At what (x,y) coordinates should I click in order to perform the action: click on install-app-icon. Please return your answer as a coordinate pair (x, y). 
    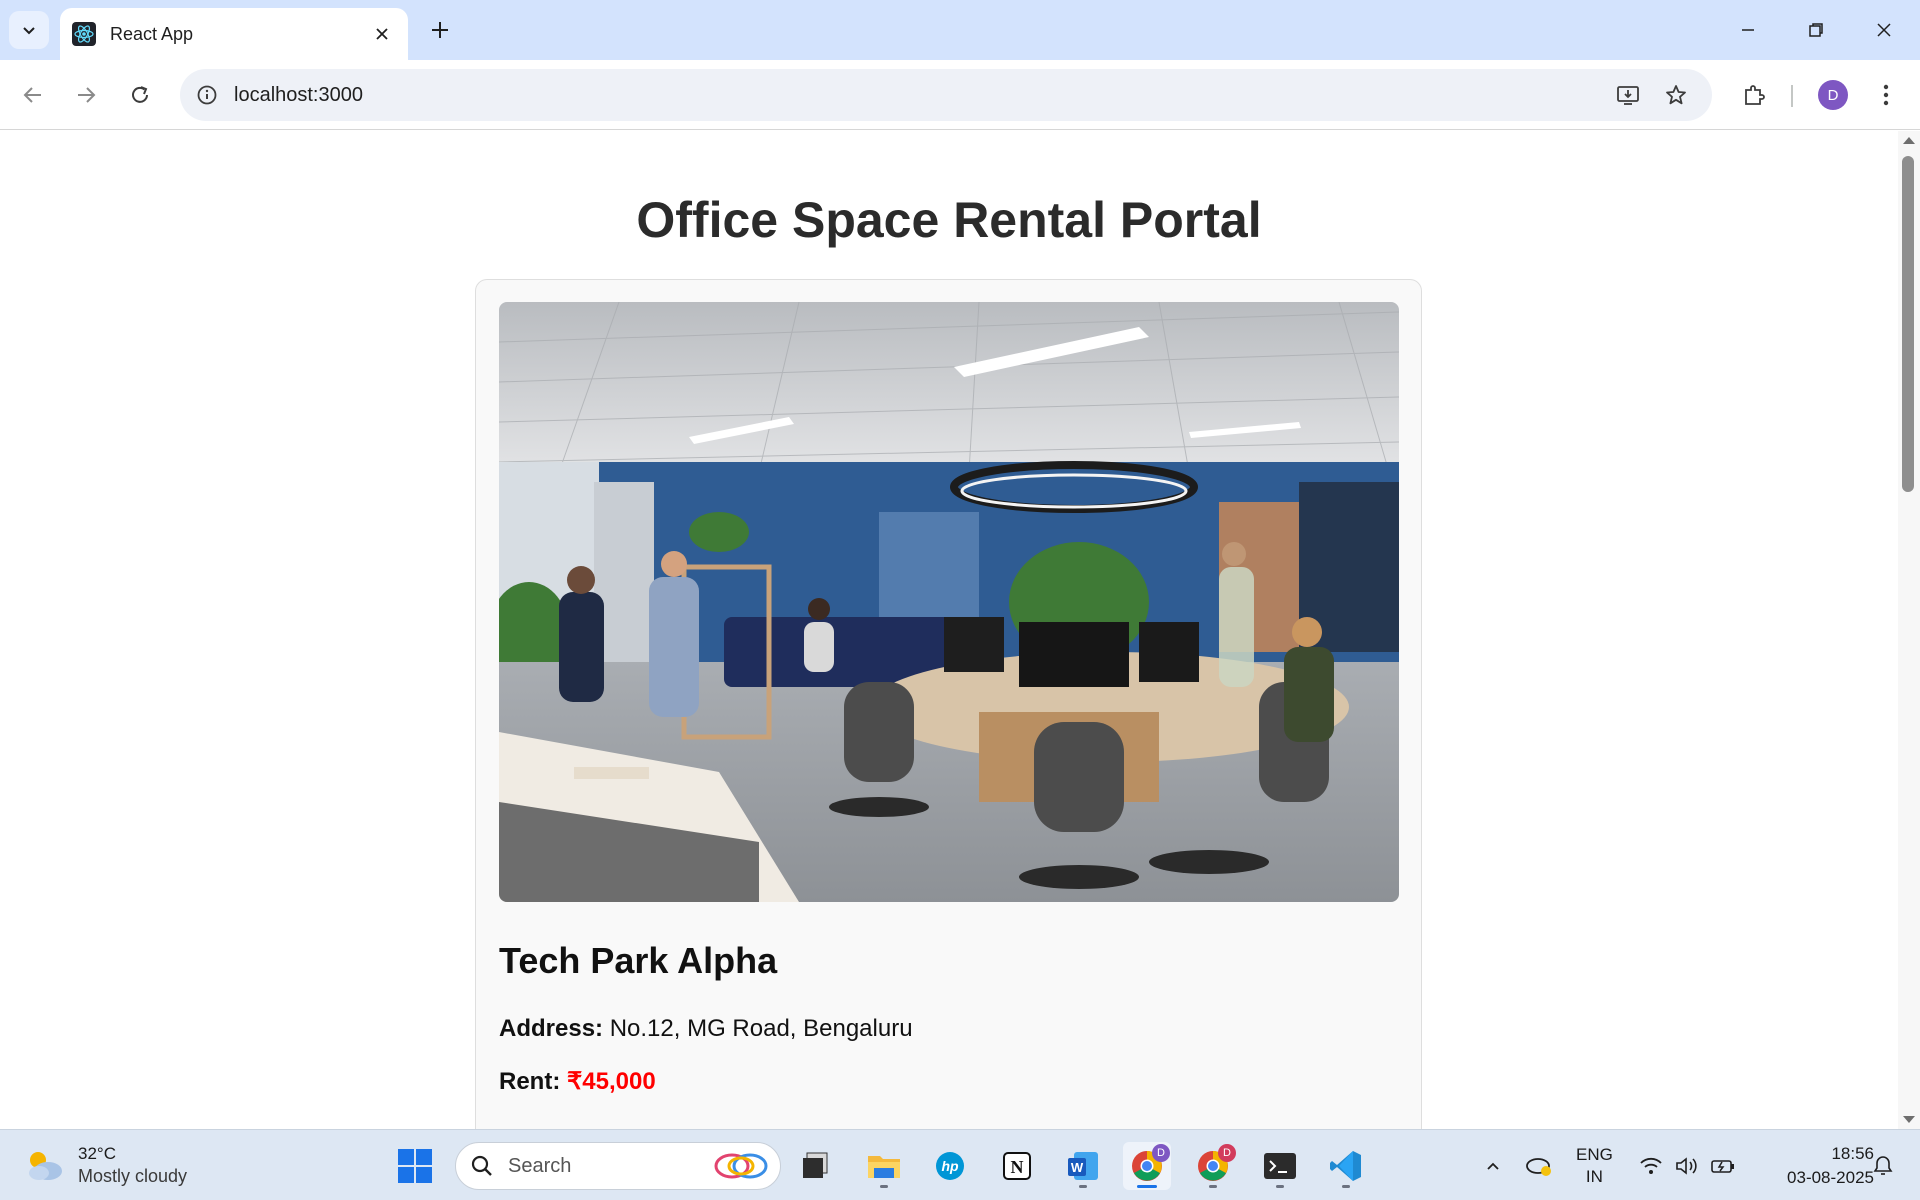
    Looking at the image, I should click on (1628, 95).